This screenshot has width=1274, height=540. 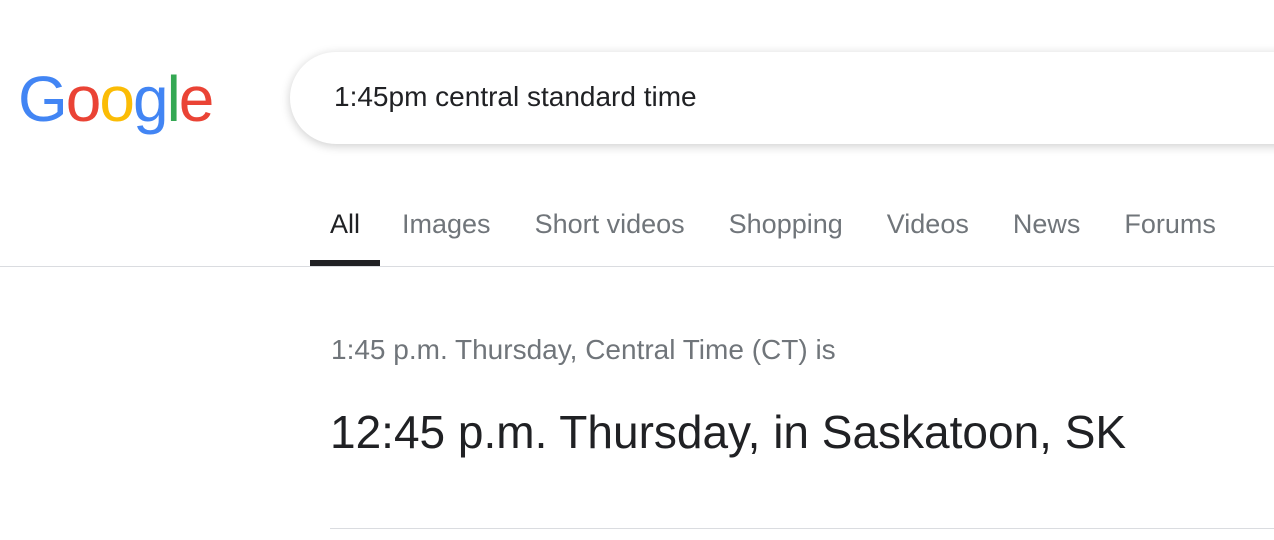 I want to click on search-box, so click(x=782, y=98).